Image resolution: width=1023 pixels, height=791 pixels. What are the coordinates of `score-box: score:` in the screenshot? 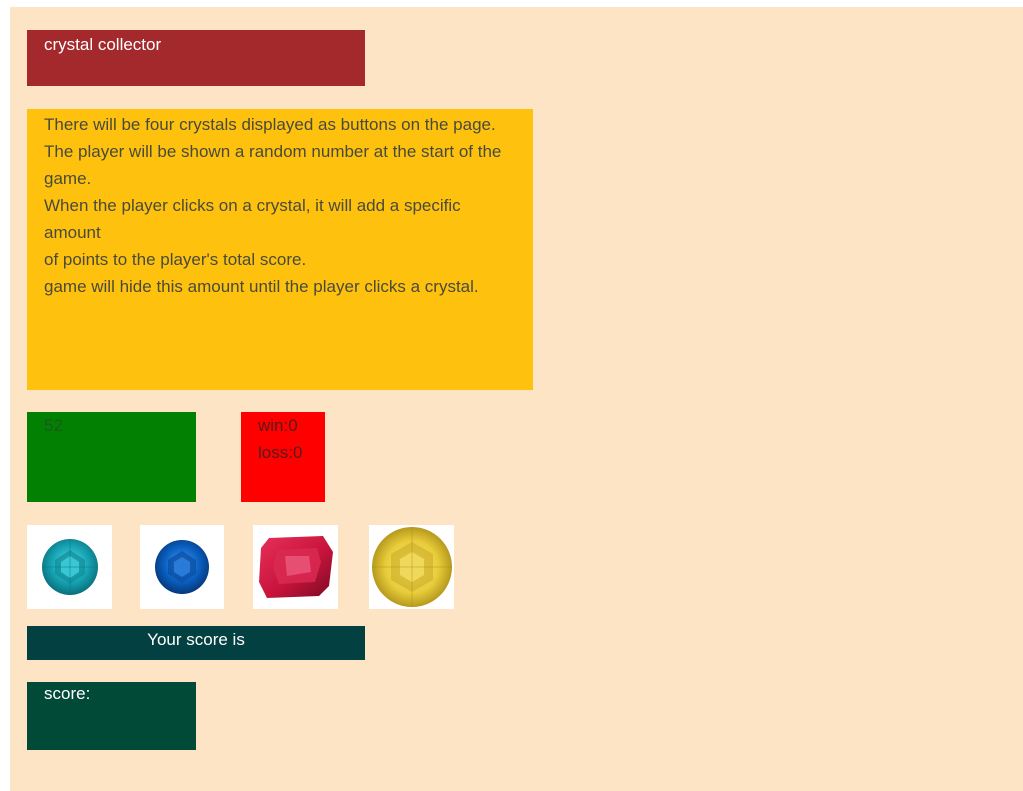 It's located at (111, 716).